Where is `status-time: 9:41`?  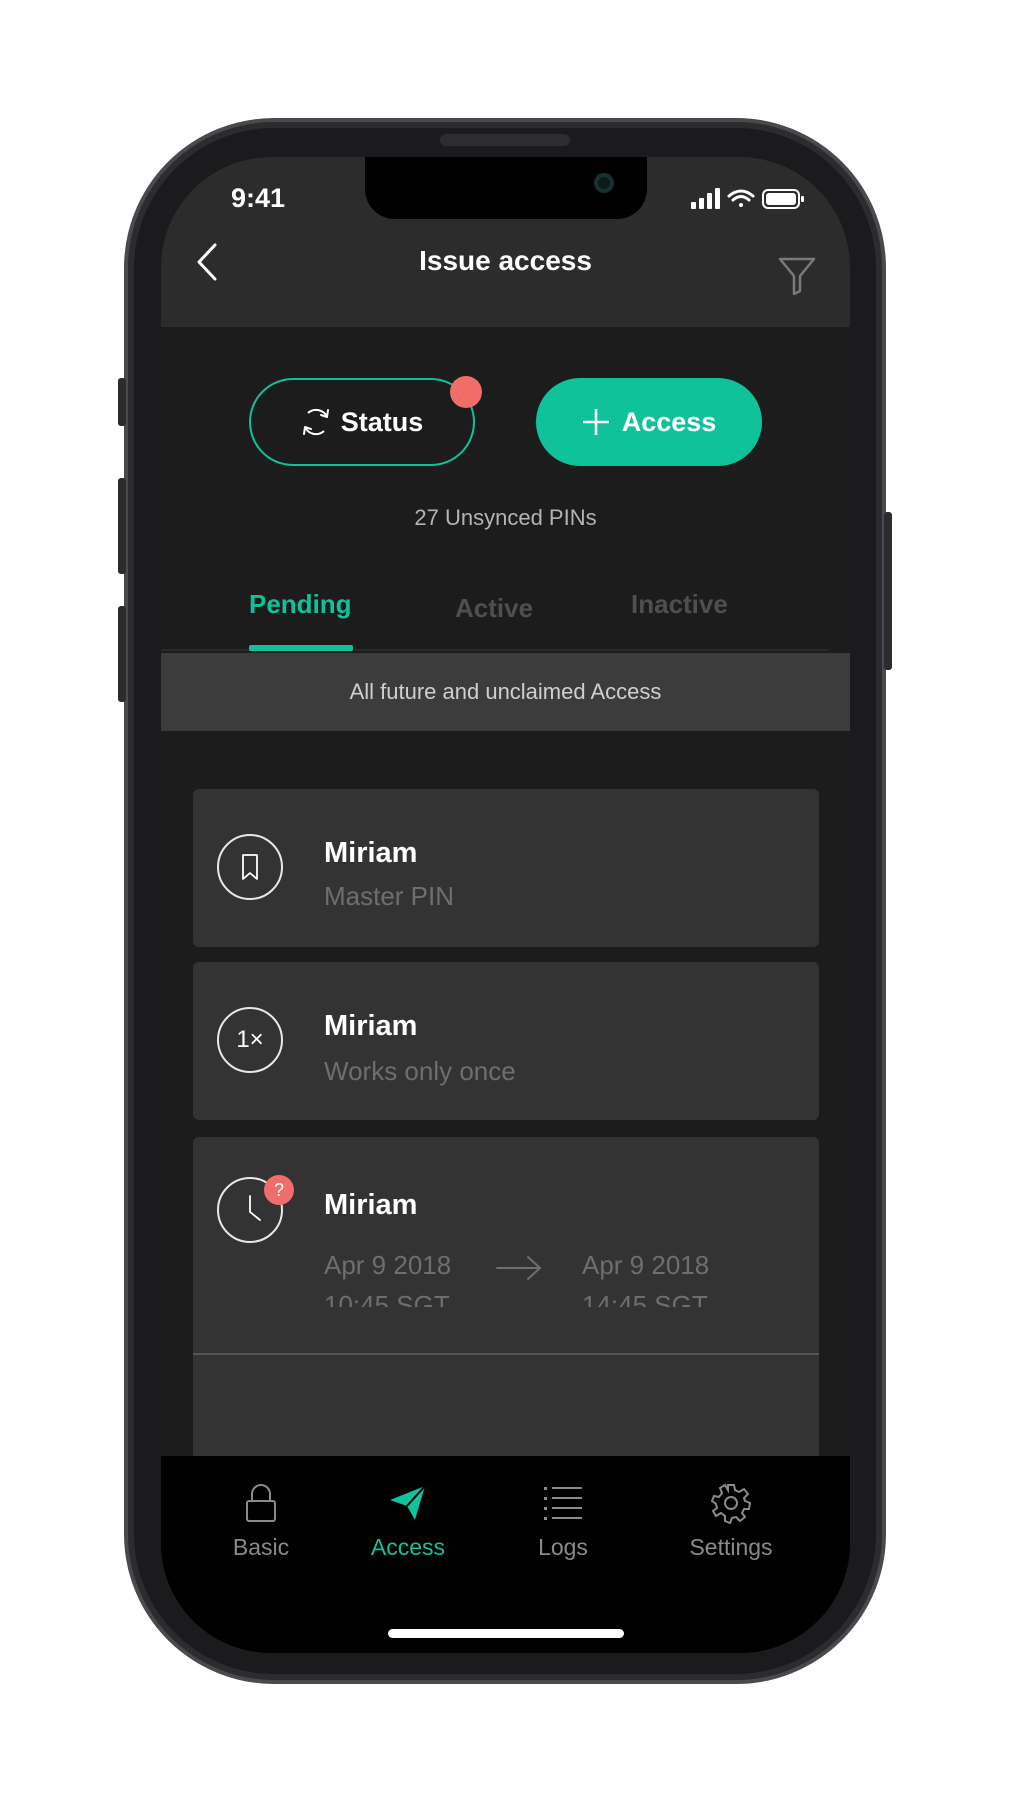
status-time: 9:41 is located at coordinates (258, 198).